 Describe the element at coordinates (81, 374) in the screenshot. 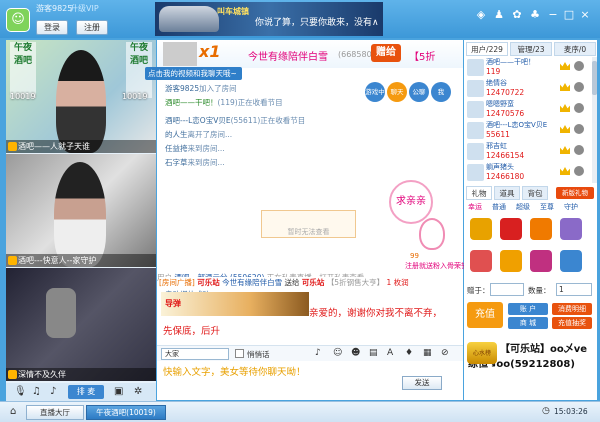

I see `video-label: 深情不及久伴` at that location.